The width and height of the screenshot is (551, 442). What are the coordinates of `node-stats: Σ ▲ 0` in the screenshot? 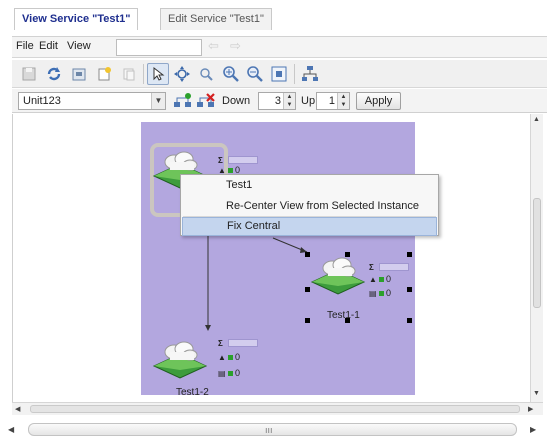 It's located at (239, 165).